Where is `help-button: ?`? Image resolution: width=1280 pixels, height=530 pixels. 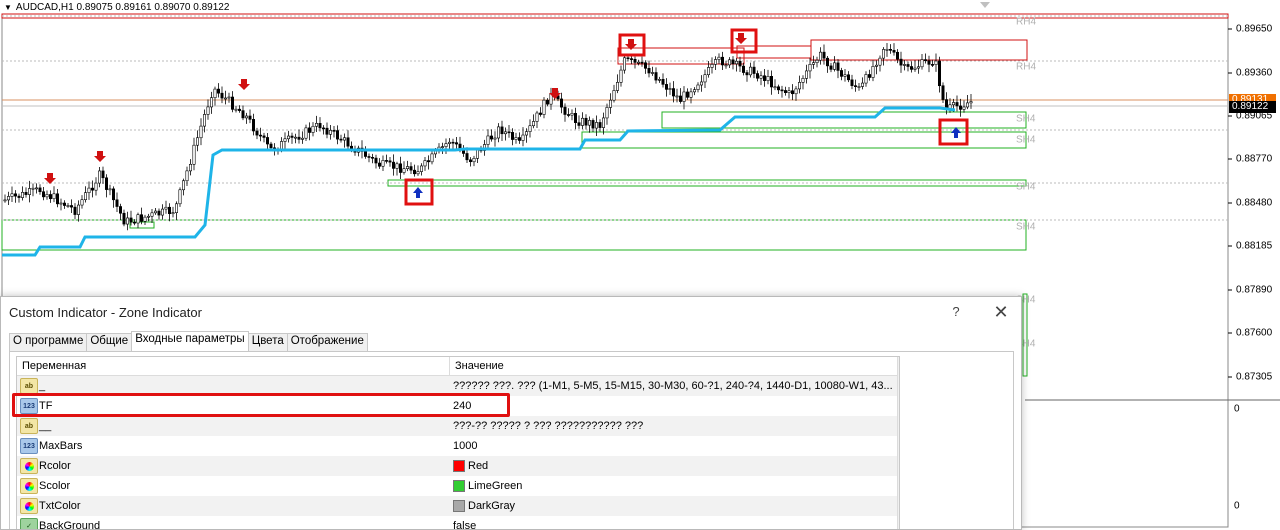 help-button: ? is located at coordinates (956, 312).